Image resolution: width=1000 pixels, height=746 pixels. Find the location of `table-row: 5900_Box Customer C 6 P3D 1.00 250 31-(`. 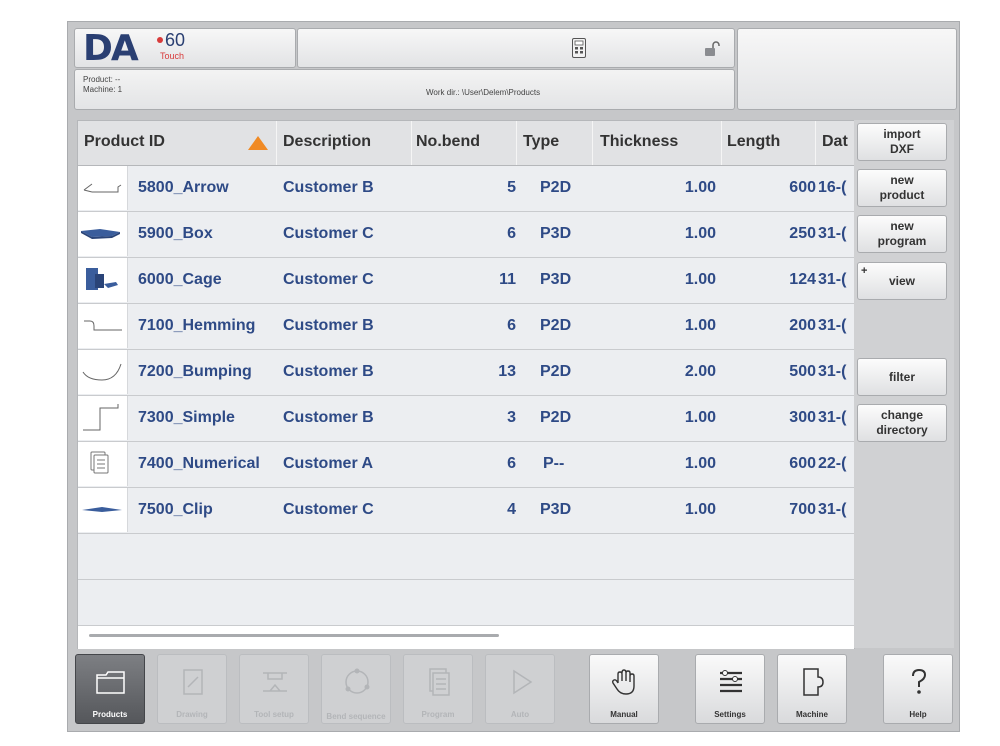

table-row: 5900_Box Customer C 6 P3D 1.00 250 31-( is located at coordinates (466, 235).